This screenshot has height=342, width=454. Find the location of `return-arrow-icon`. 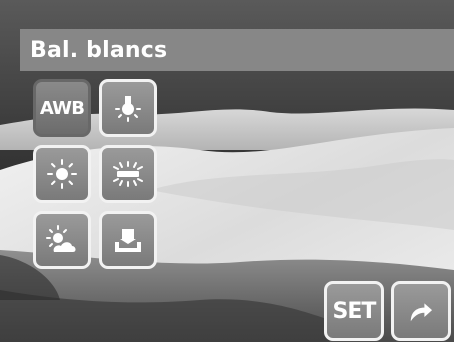

return-arrow-icon is located at coordinates (421, 312).